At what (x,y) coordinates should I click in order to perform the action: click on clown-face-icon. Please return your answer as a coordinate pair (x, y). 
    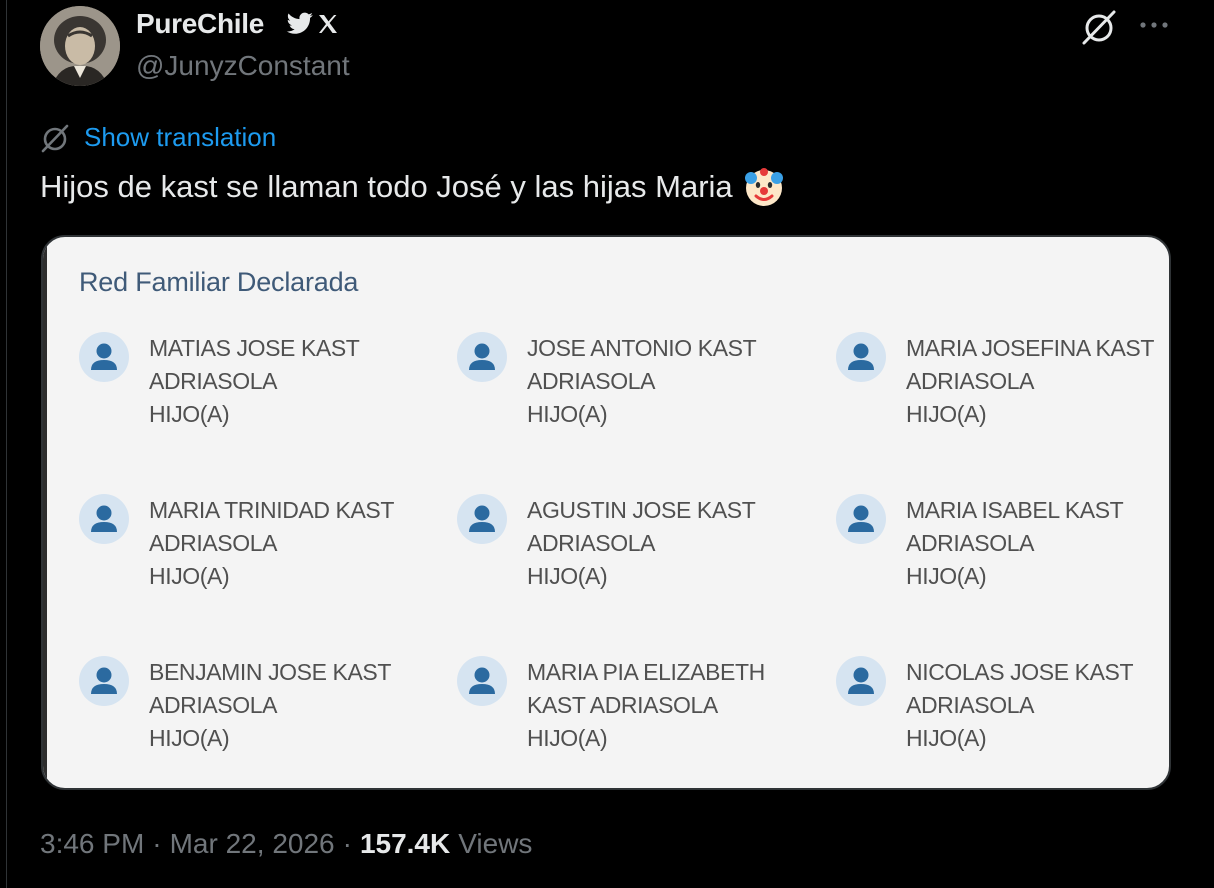
    Looking at the image, I should click on (763, 187).